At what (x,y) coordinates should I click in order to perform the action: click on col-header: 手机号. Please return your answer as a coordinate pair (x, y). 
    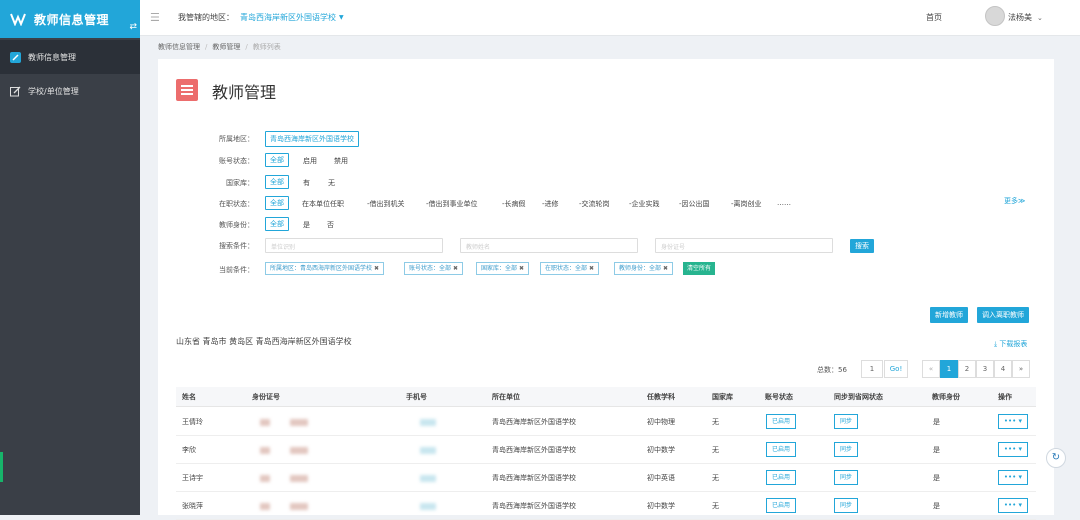
    Looking at the image, I should click on (416, 397).